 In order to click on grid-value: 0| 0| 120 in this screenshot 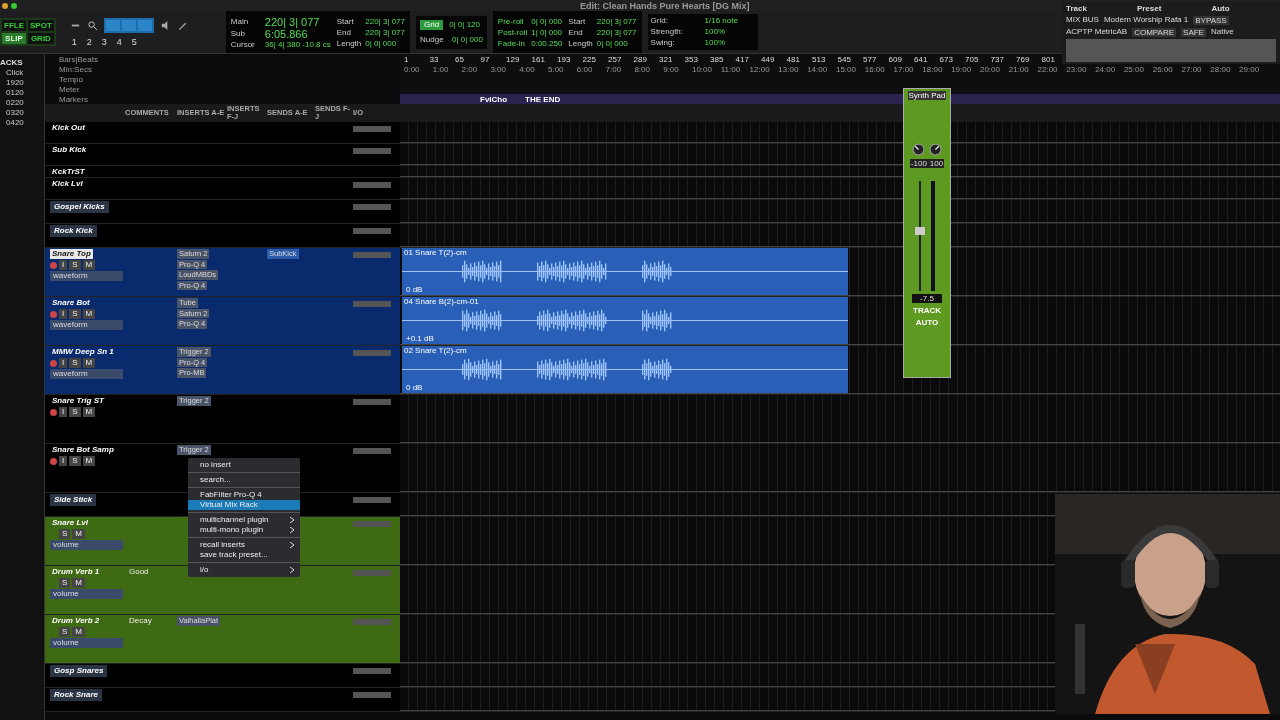, I will do `click(464, 24)`.